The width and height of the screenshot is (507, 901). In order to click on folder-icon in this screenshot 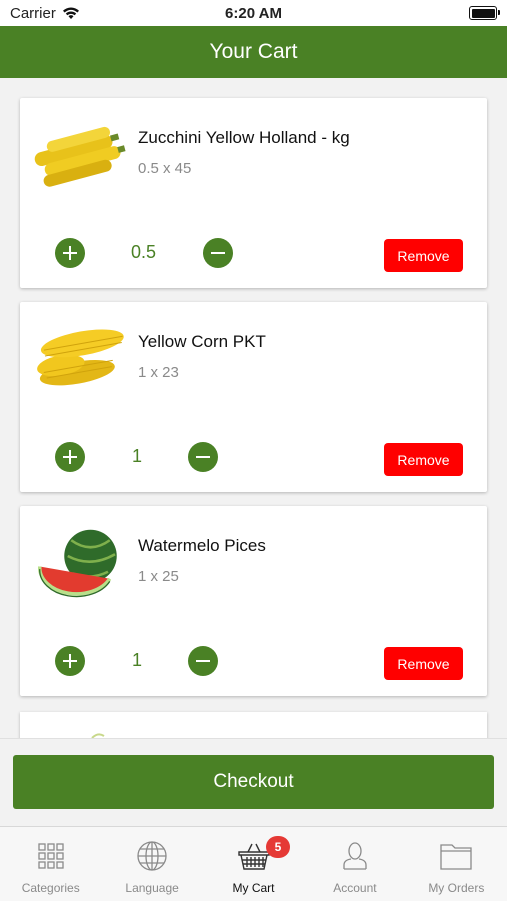, I will do `click(456, 856)`.